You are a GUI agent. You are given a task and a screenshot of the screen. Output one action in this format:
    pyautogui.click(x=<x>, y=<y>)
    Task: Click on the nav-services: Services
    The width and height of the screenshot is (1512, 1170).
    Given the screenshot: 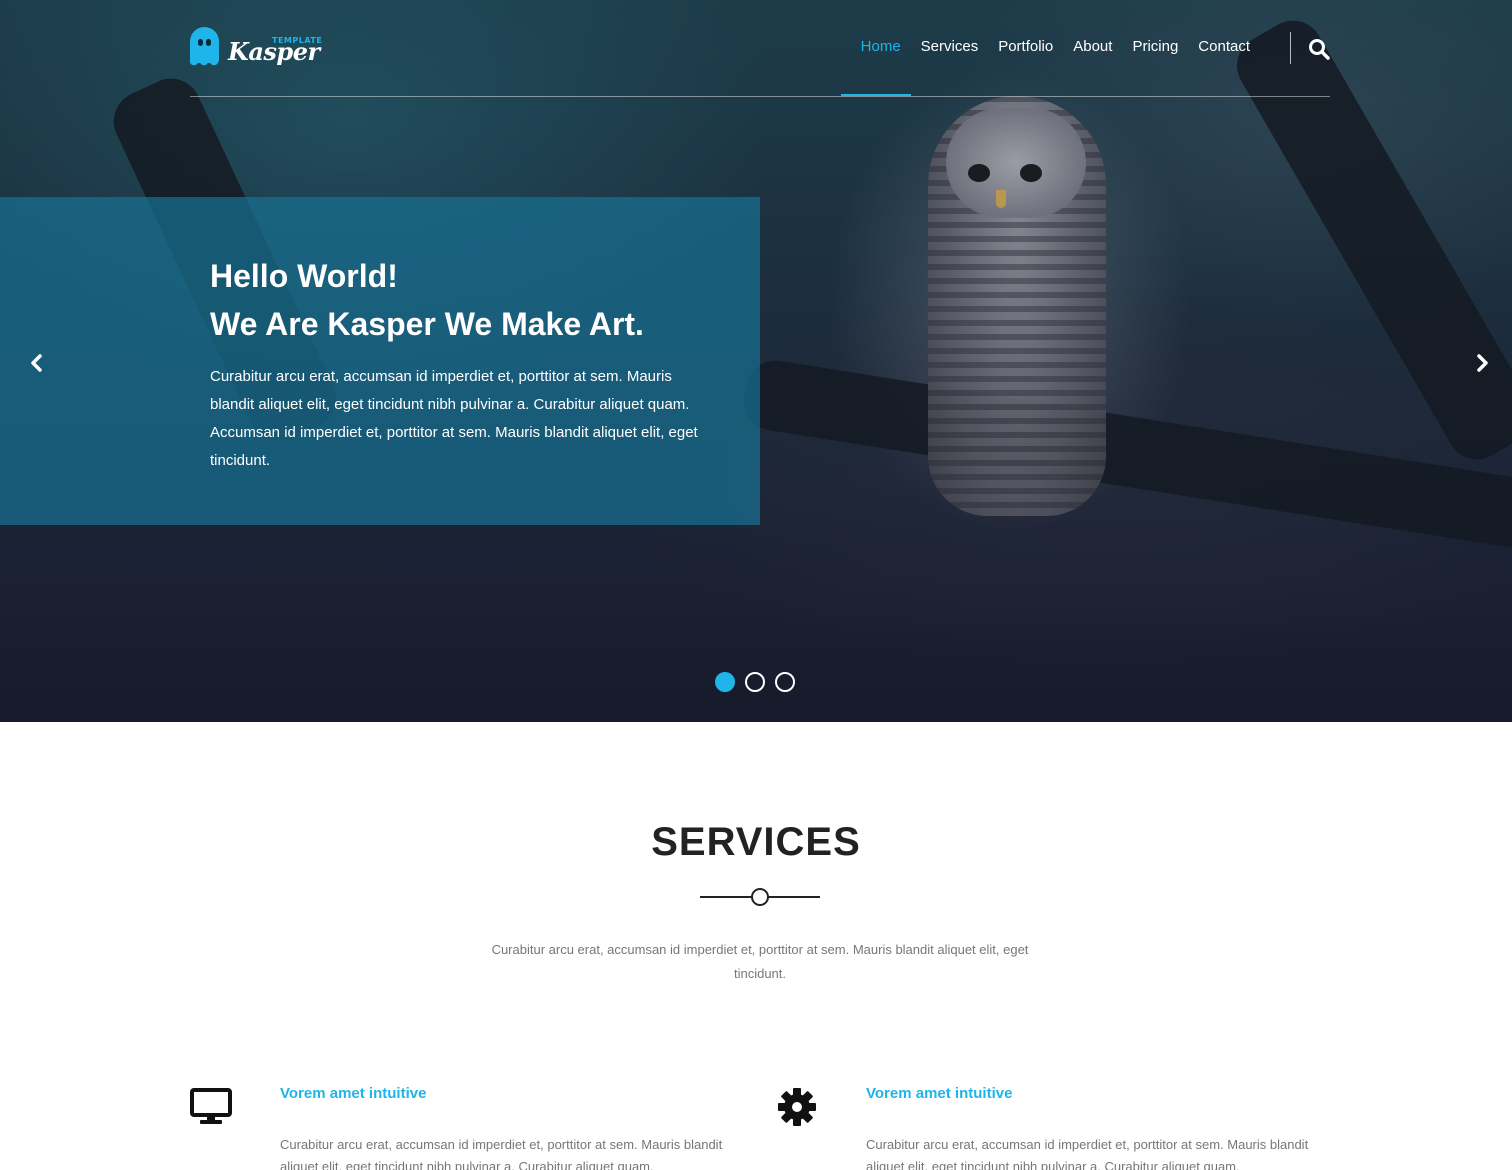 What is the action you would take?
    pyautogui.click(x=950, y=67)
    